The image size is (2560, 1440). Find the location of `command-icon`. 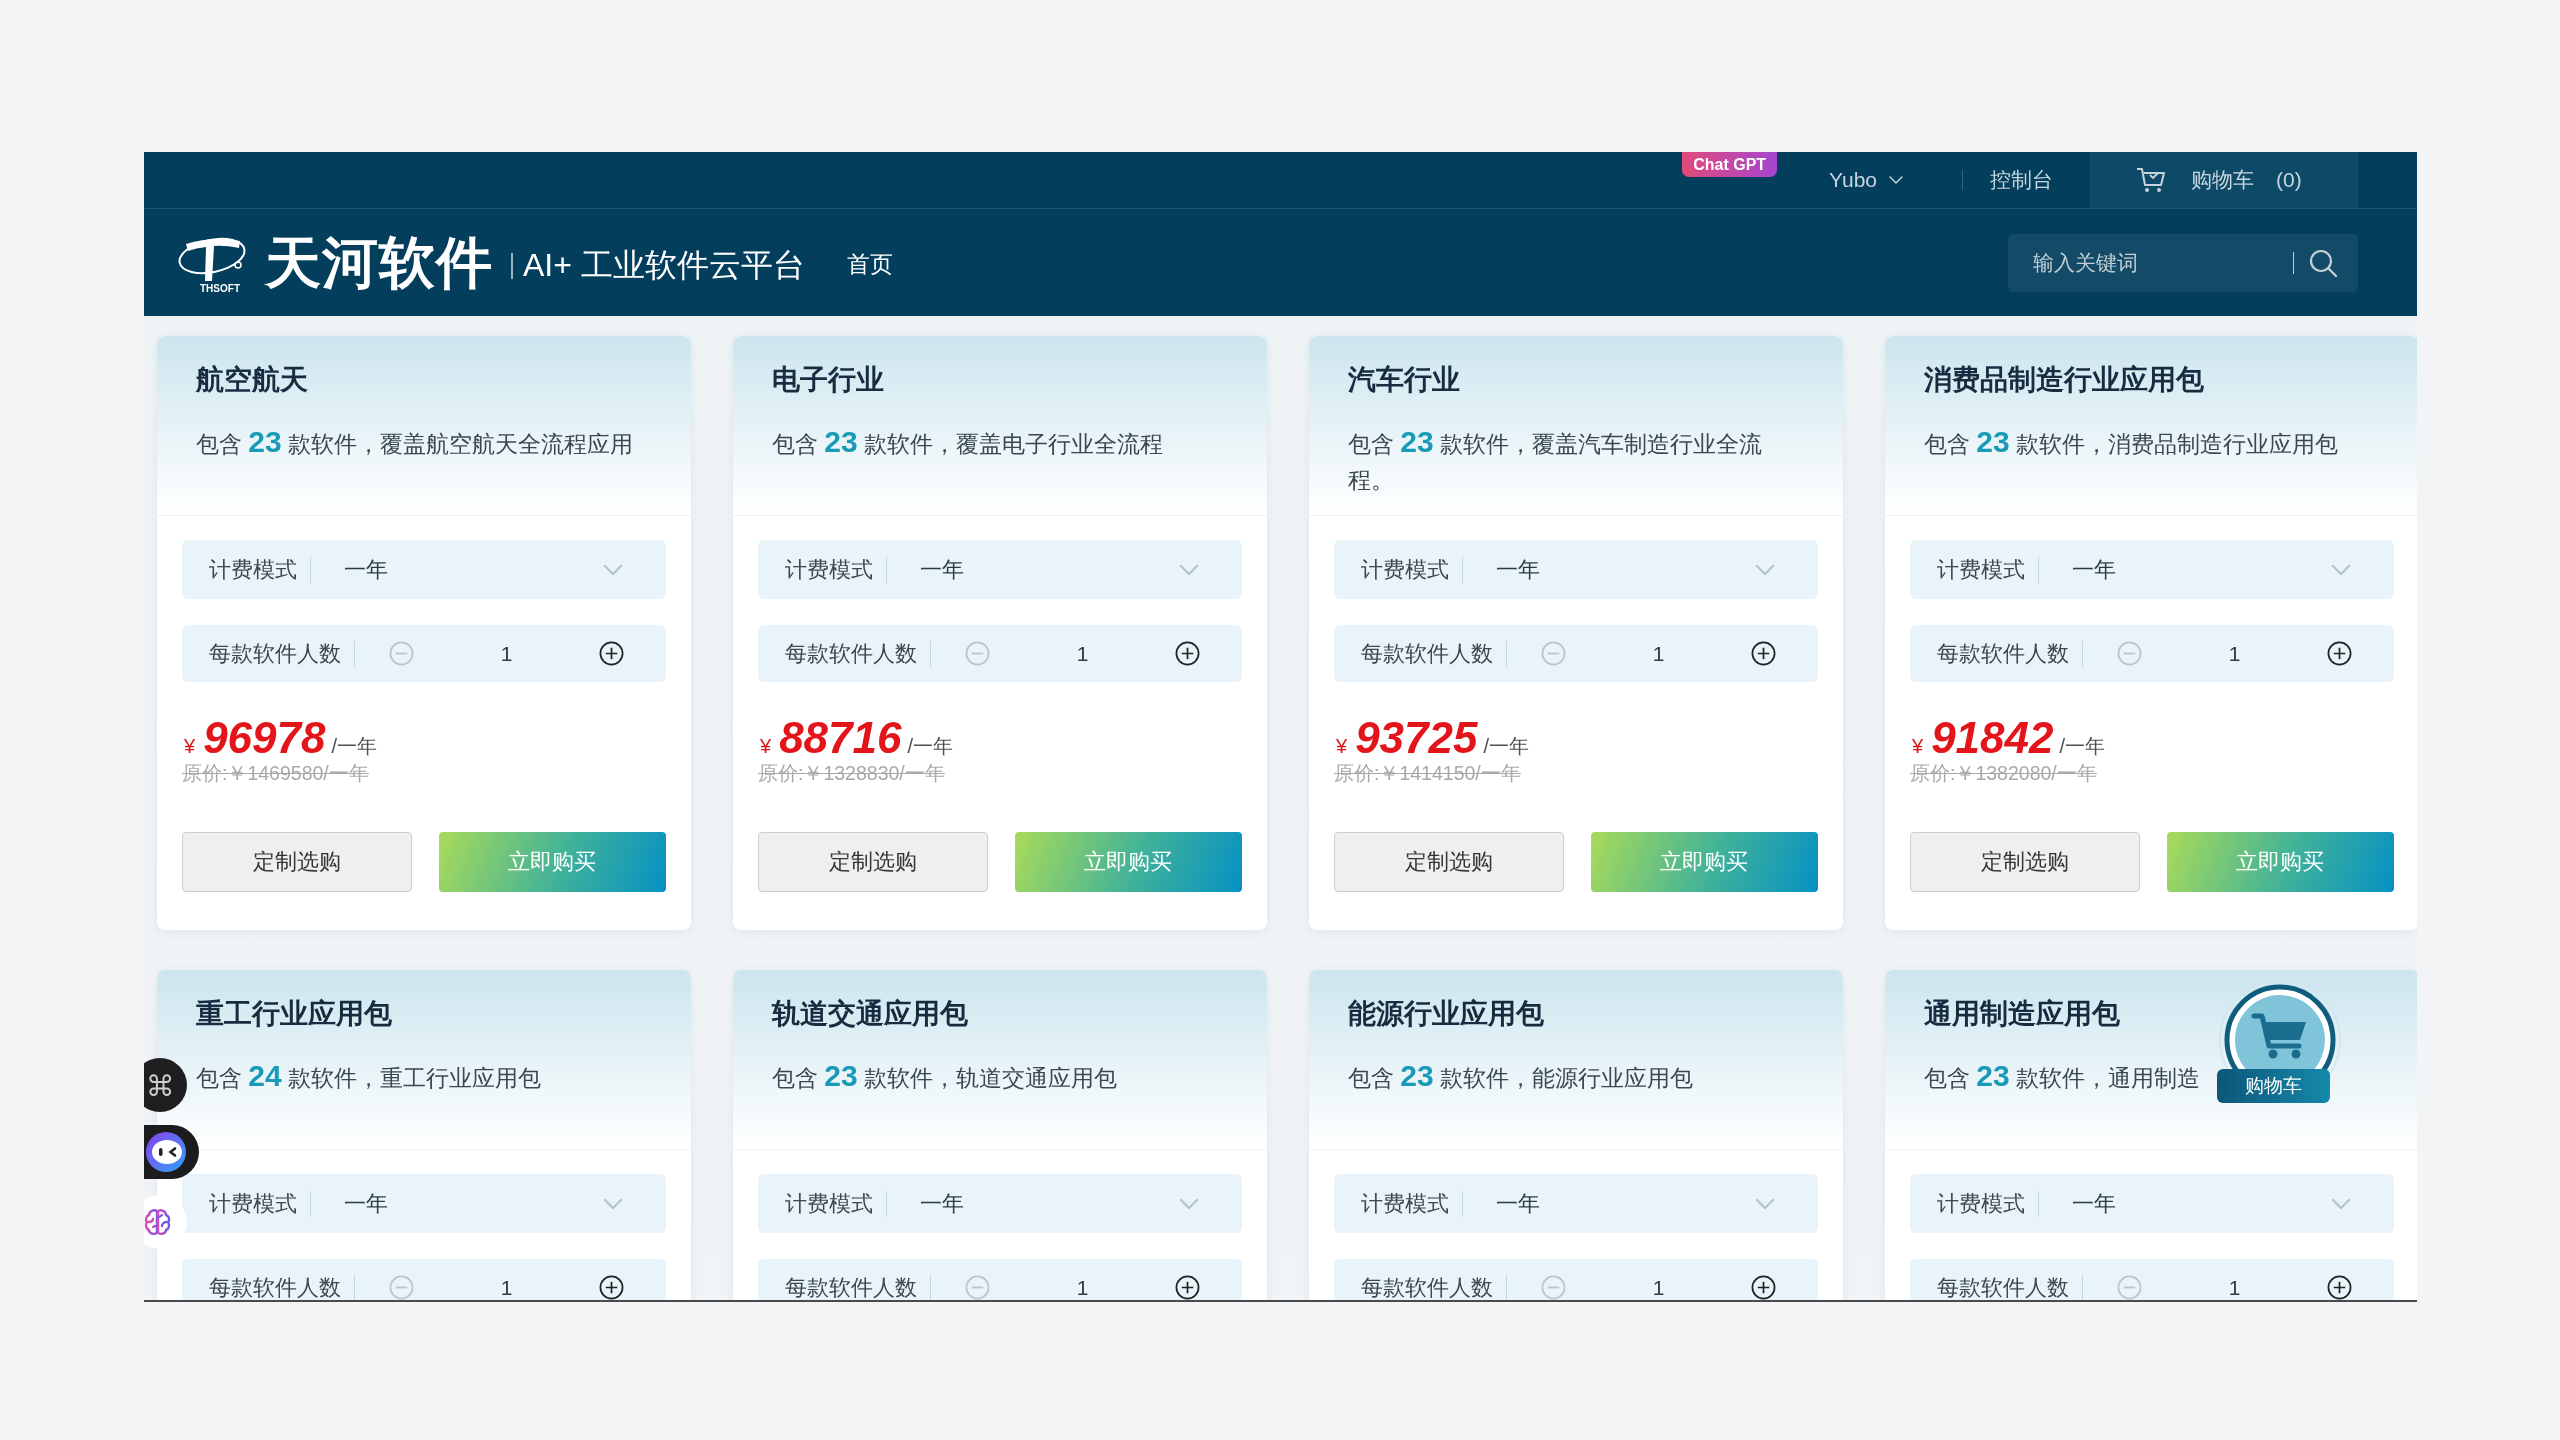

command-icon is located at coordinates (166, 1085).